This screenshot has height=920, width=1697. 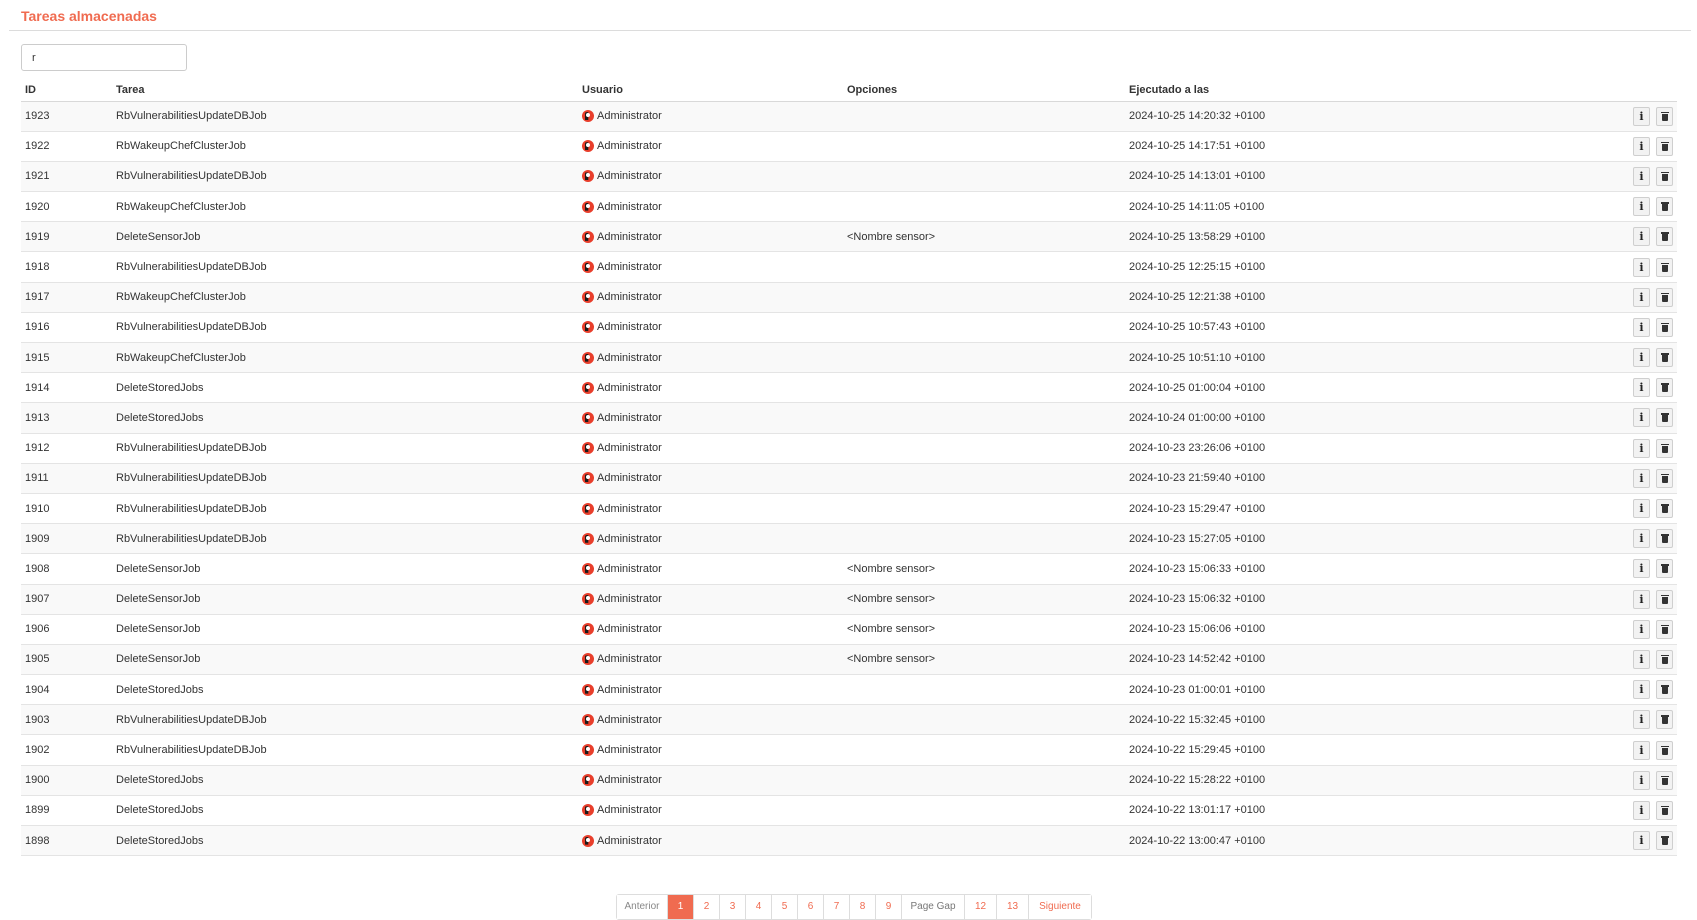 I want to click on search-input, so click(x=104, y=57).